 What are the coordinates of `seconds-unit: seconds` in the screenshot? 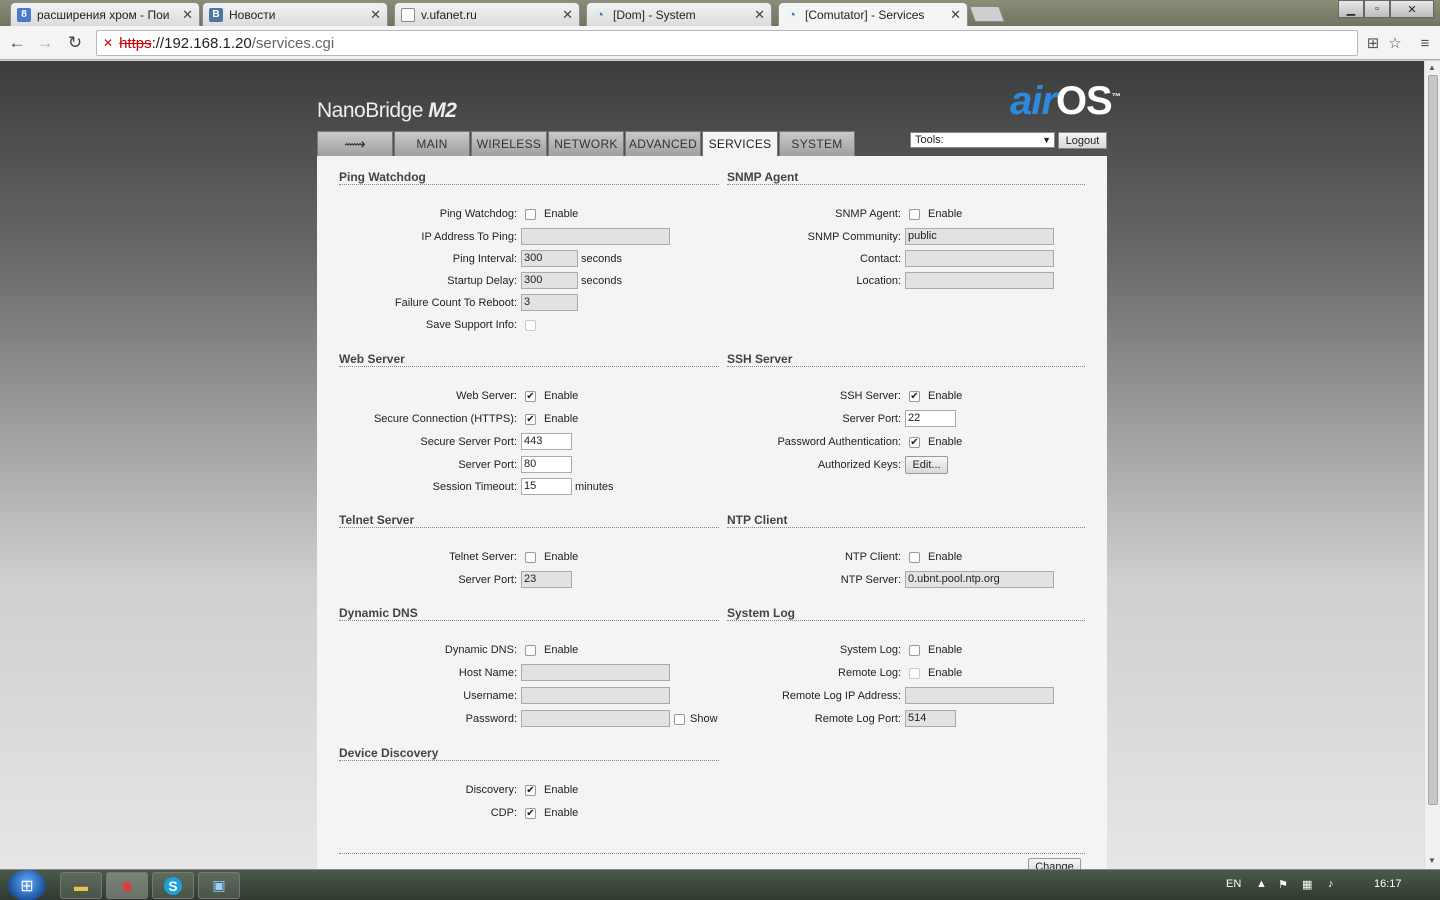 It's located at (601, 259).